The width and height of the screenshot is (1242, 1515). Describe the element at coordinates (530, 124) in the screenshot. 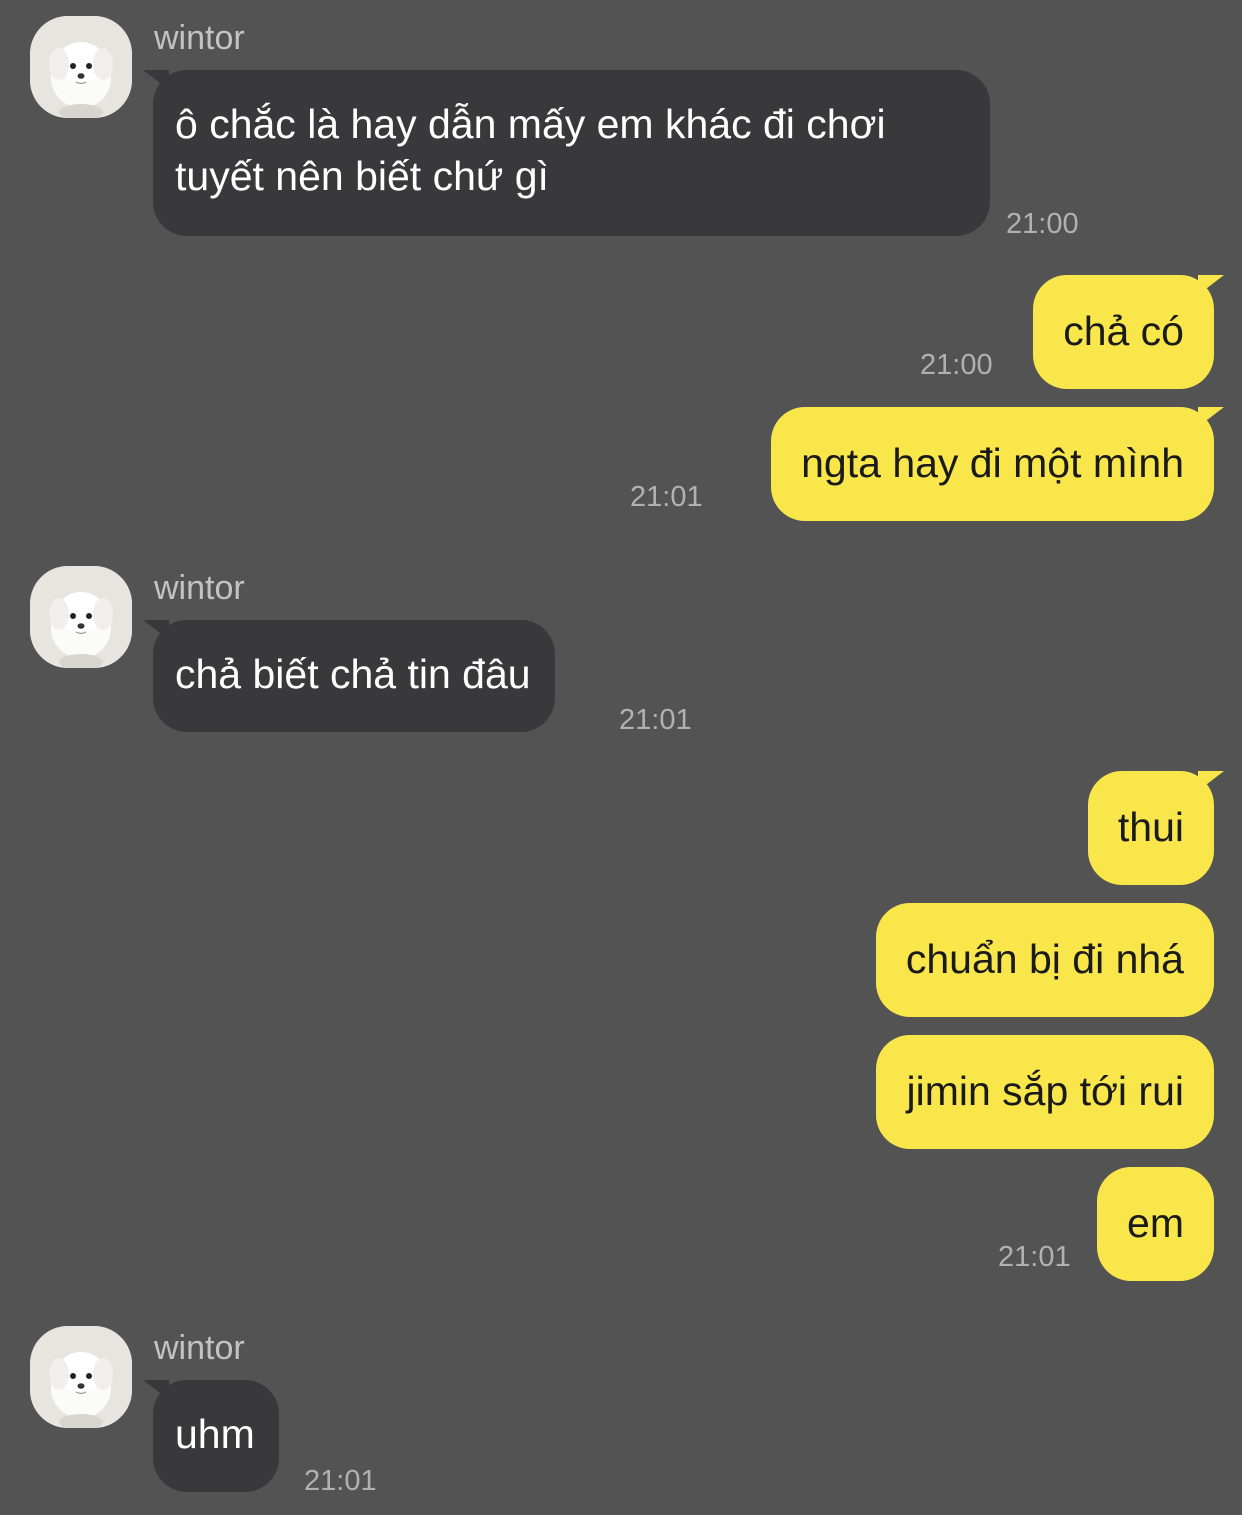

I see `message-text: ô chắc là hay dẫn mấy em khác đi chơi` at that location.